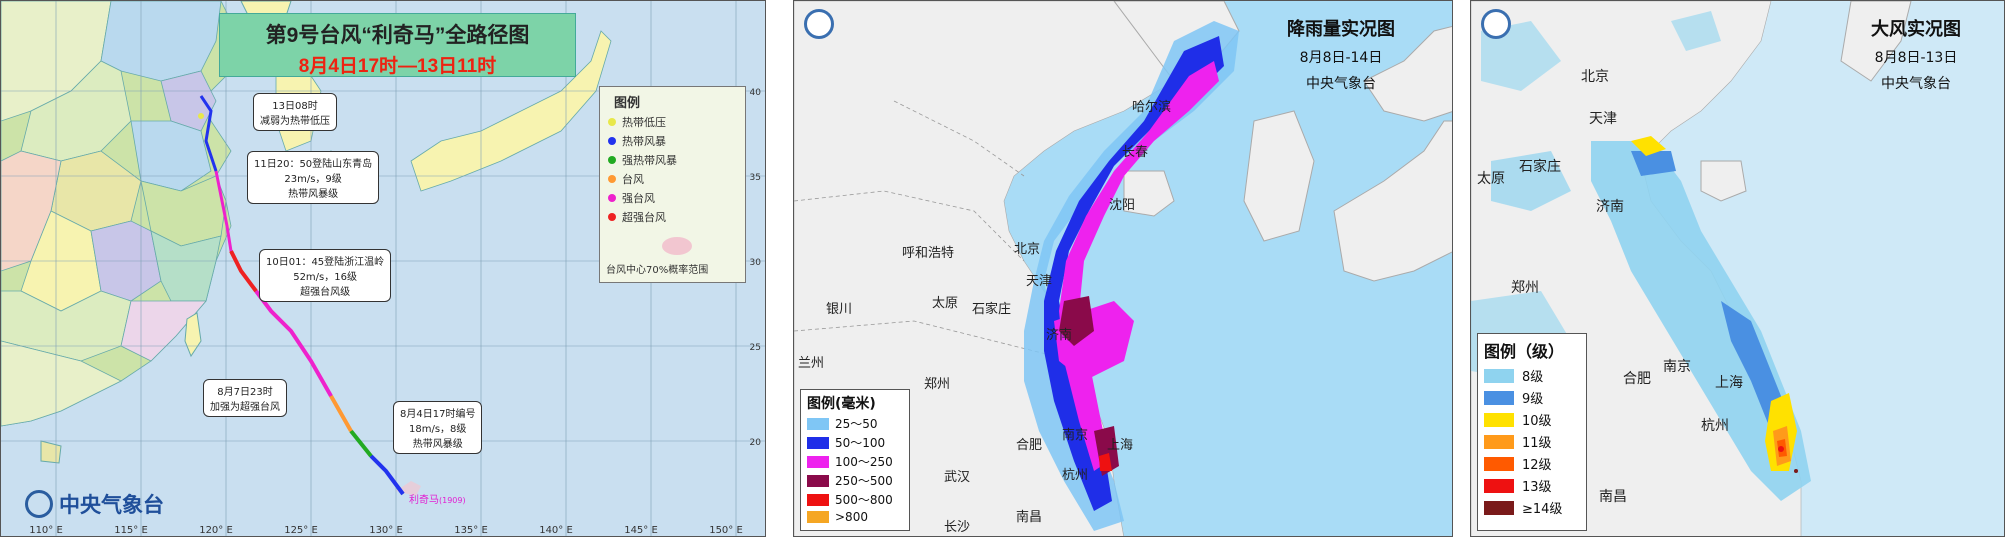 This screenshot has height=537, width=2005. Describe the element at coordinates (677, 246) in the screenshot. I see `probability-cone-icon` at that location.